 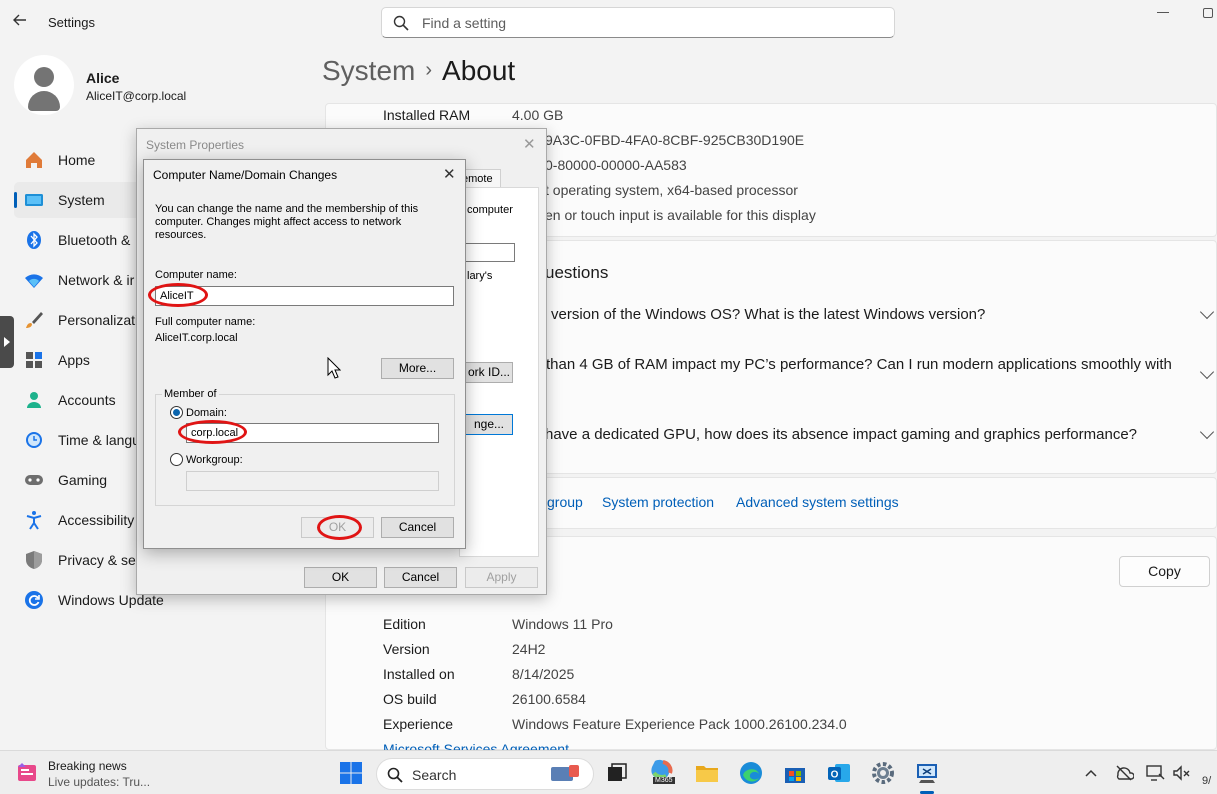 I want to click on sidebar-item-label: Time & langu, so click(x=99, y=440).